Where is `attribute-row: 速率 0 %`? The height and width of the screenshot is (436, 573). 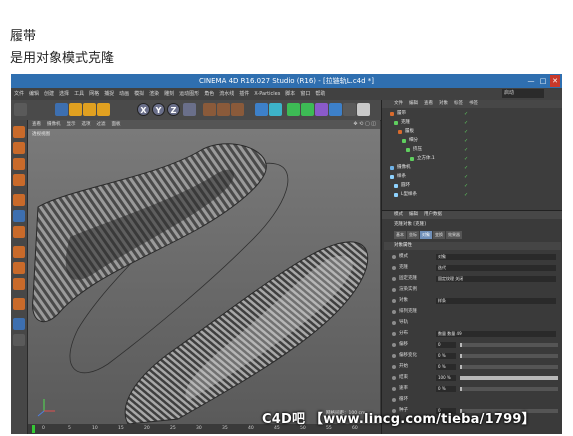
attribute-row: 速率 0 % is located at coordinates (477, 389).